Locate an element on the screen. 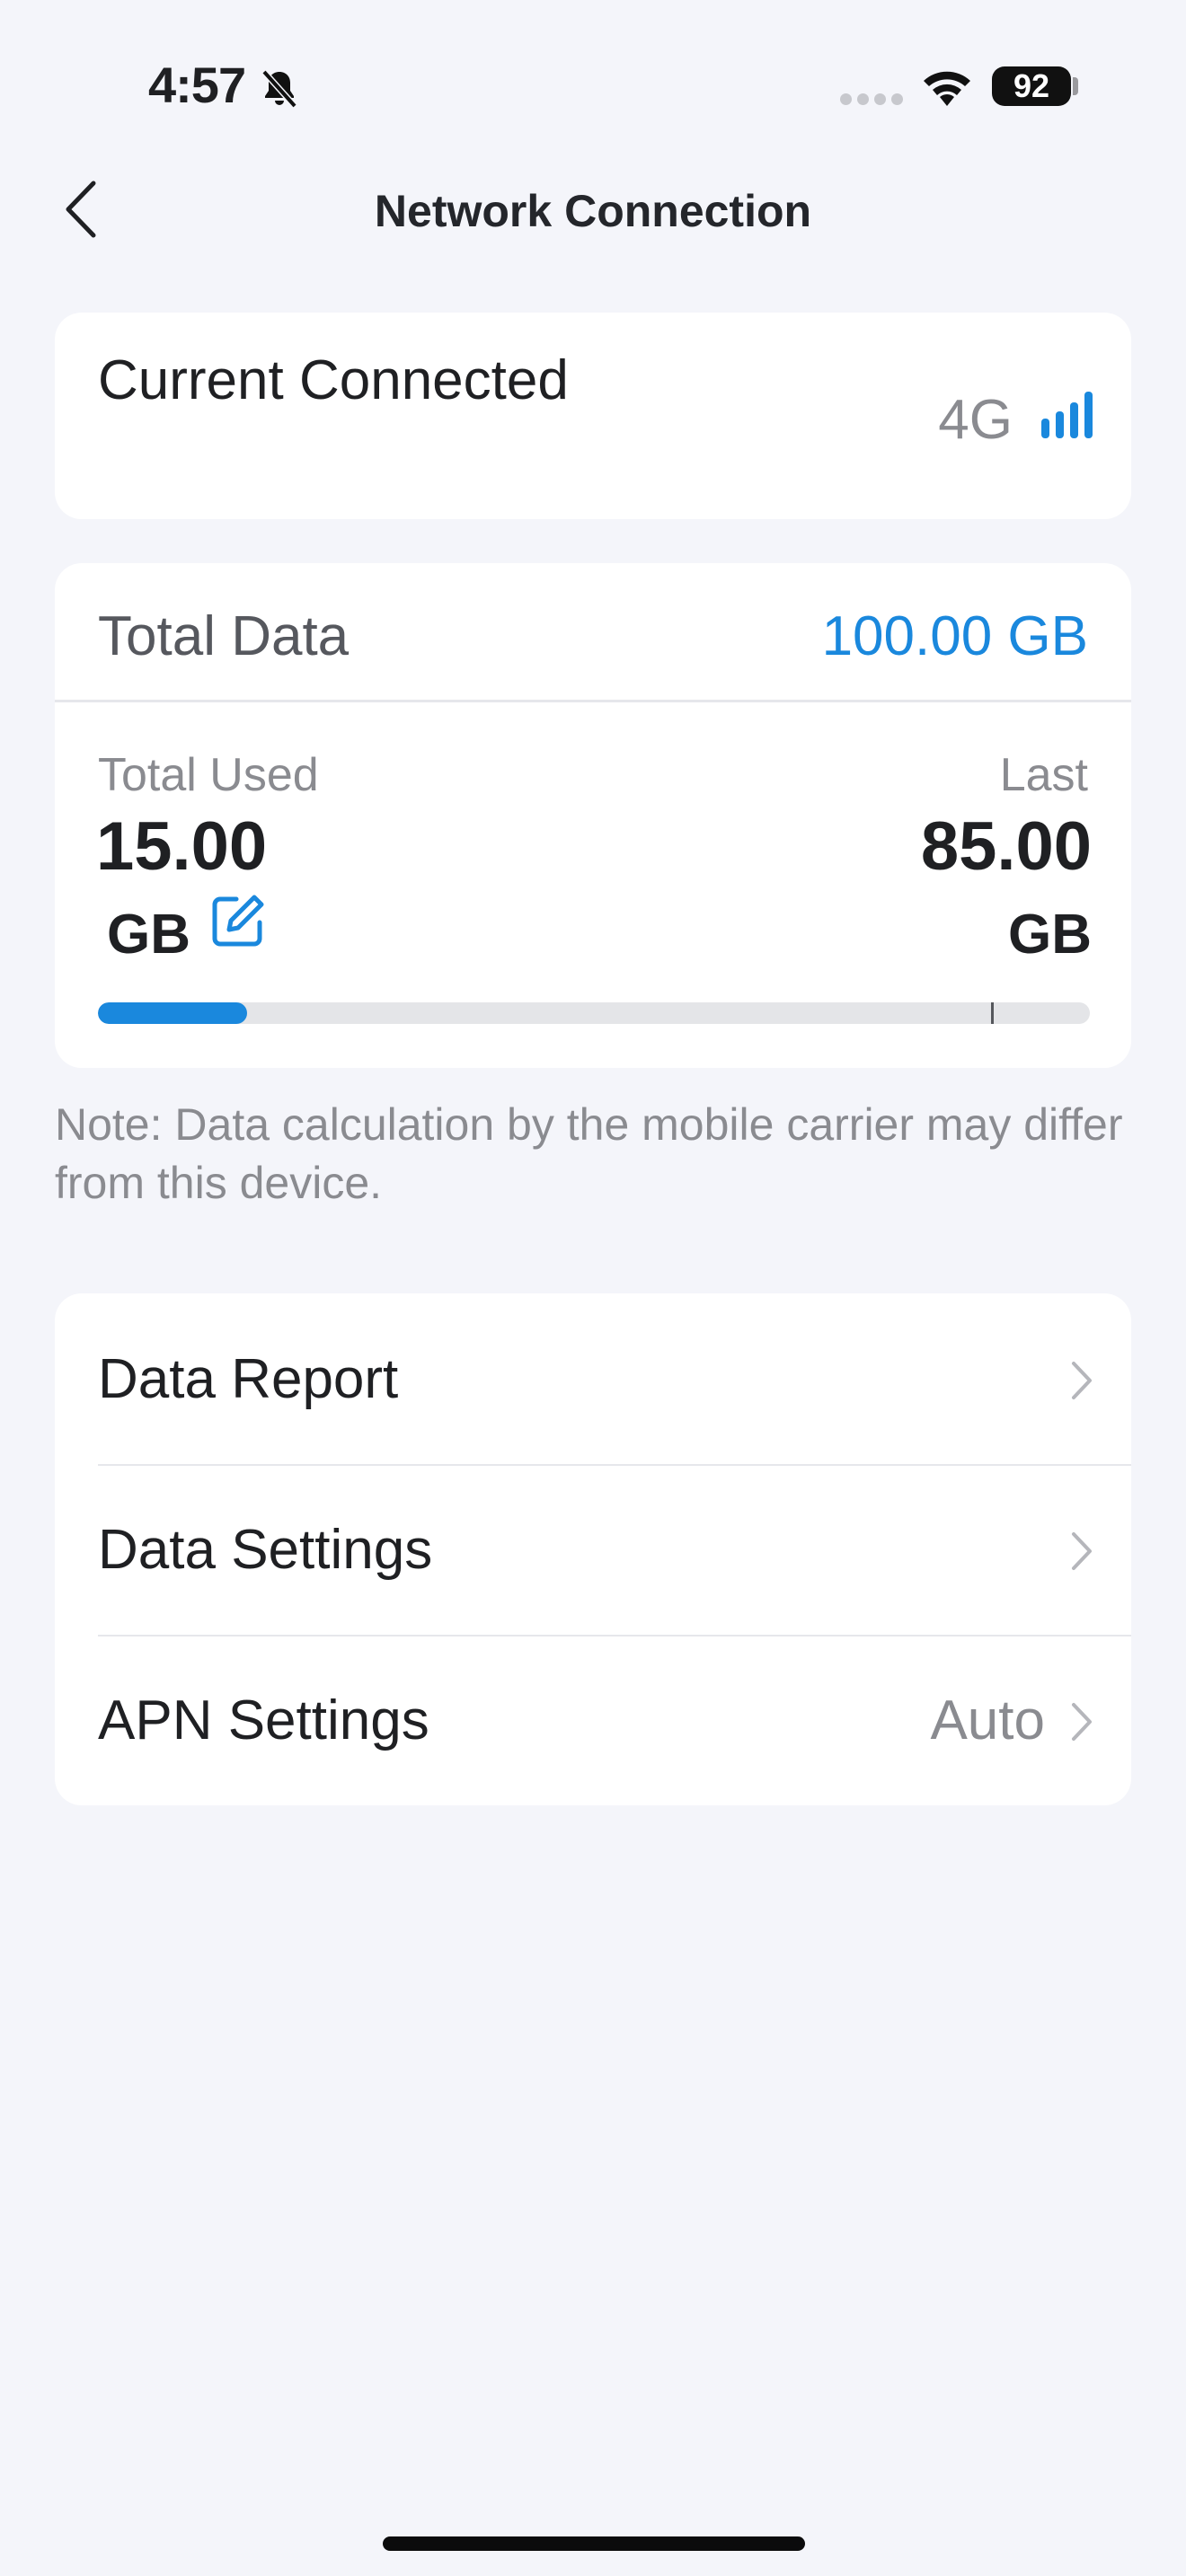  total-data-value: 100.00 GB is located at coordinates (954, 636).